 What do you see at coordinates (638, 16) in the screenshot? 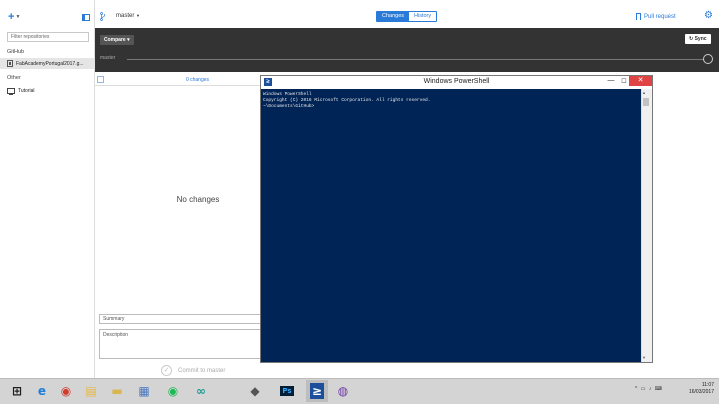
I see `pull-request-icon` at bounding box center [638, 16].